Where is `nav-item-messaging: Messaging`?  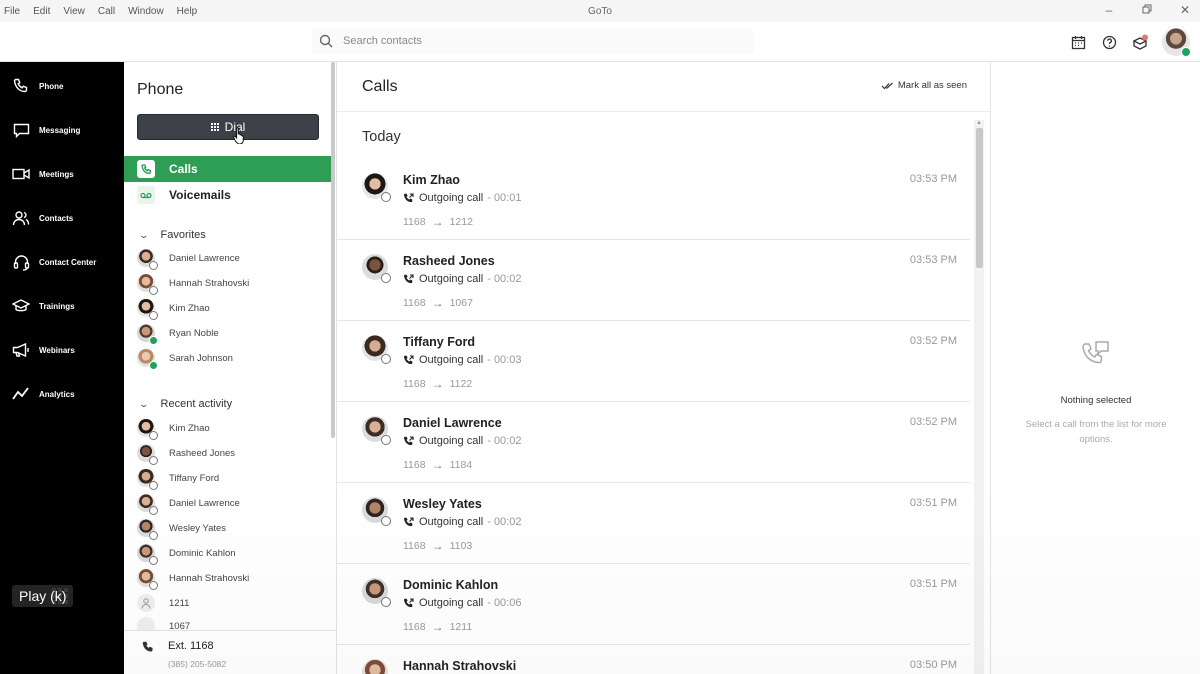 nav-item-messaging: Messaging is located at coordinates (62, 130).